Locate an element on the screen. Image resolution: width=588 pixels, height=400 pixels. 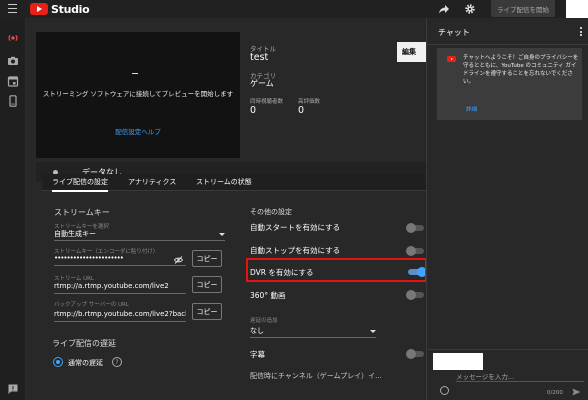
likes-value: 0 is located at coordinates (301, 110).